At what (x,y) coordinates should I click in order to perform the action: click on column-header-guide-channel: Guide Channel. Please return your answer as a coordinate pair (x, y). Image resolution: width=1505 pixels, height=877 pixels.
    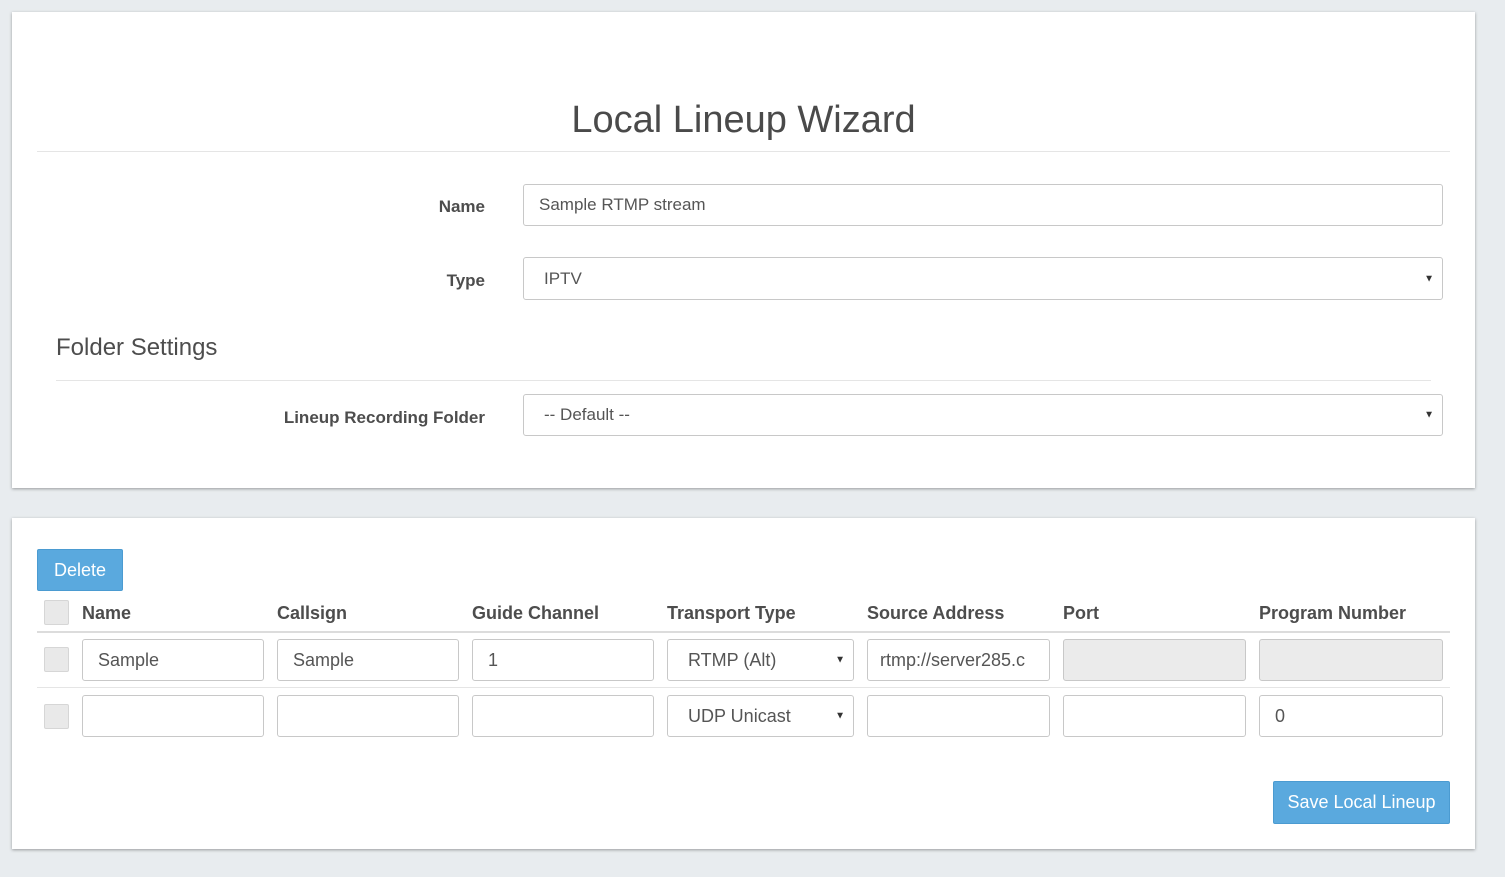
    Looking at the image, I should click on (536, 613).